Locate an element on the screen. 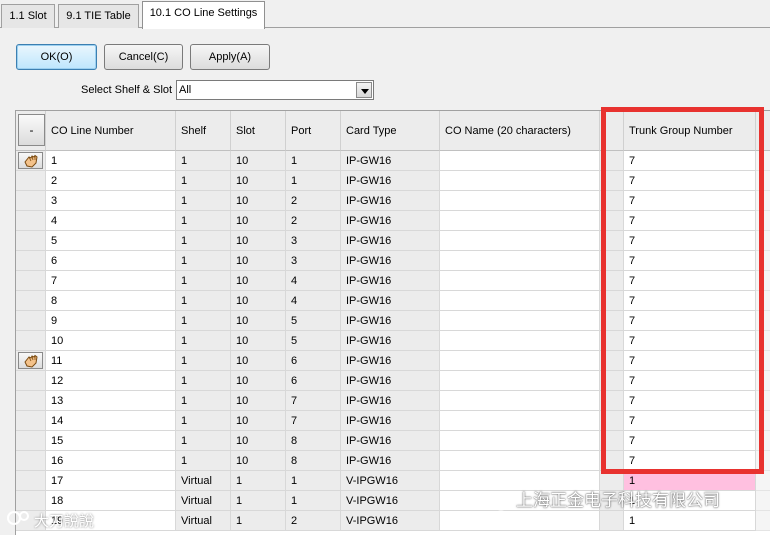 The image size is (770, 535). header-shelf: Shelf is located at coordinates (203, 131).